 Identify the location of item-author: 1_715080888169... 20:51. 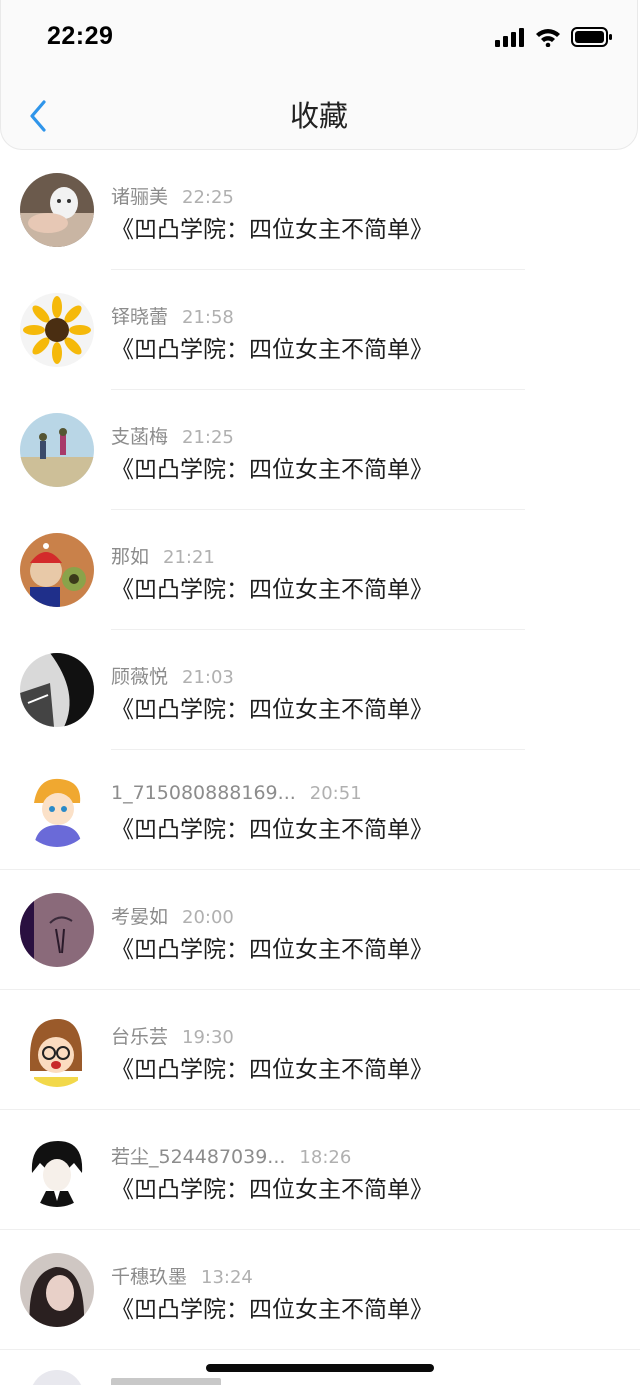
(236, 793).